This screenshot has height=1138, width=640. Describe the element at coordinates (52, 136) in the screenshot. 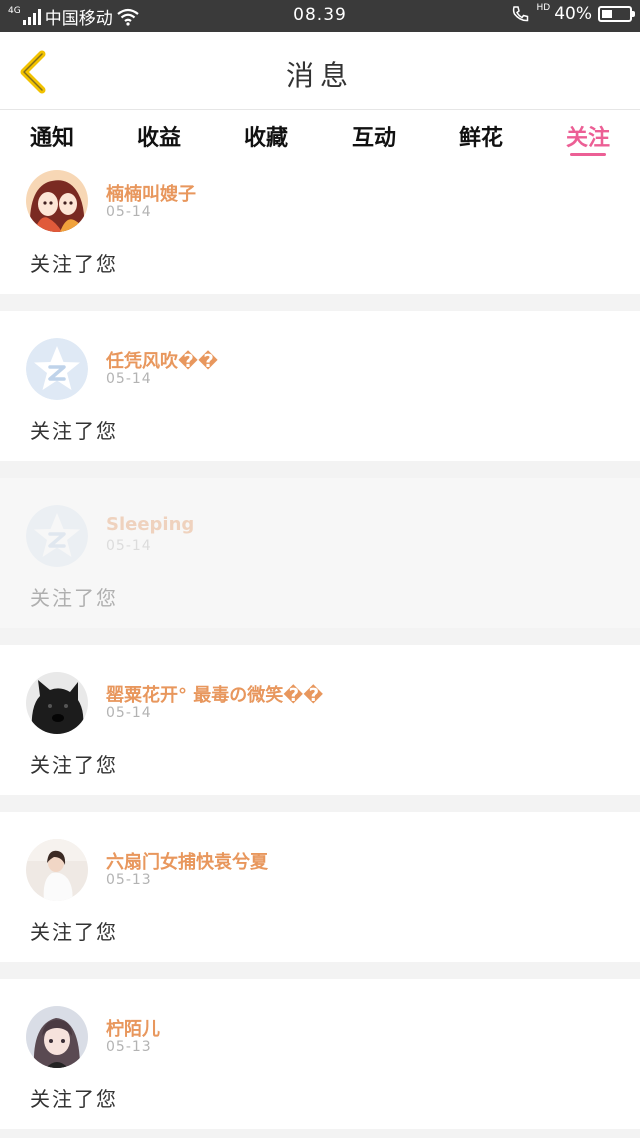

I see `tab-notifications: 通知` at that location.